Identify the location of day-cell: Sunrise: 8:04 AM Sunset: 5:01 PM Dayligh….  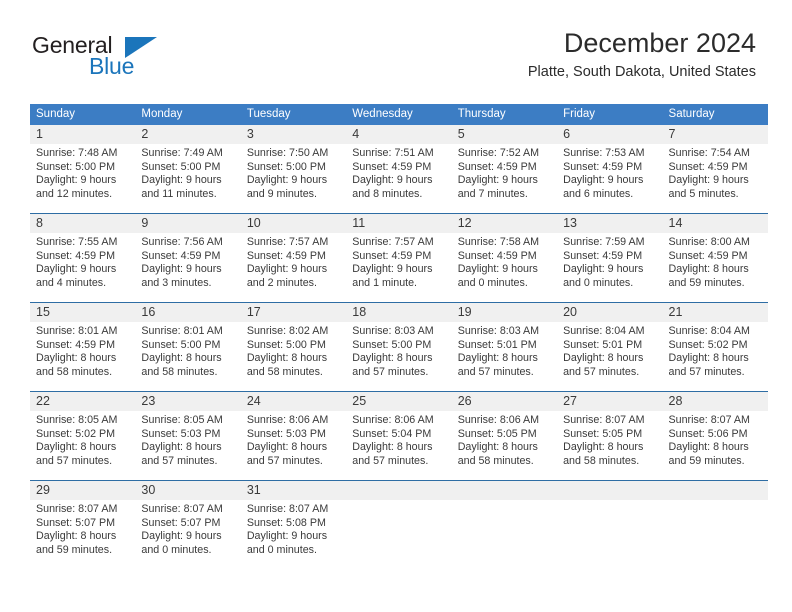
(609, 356).